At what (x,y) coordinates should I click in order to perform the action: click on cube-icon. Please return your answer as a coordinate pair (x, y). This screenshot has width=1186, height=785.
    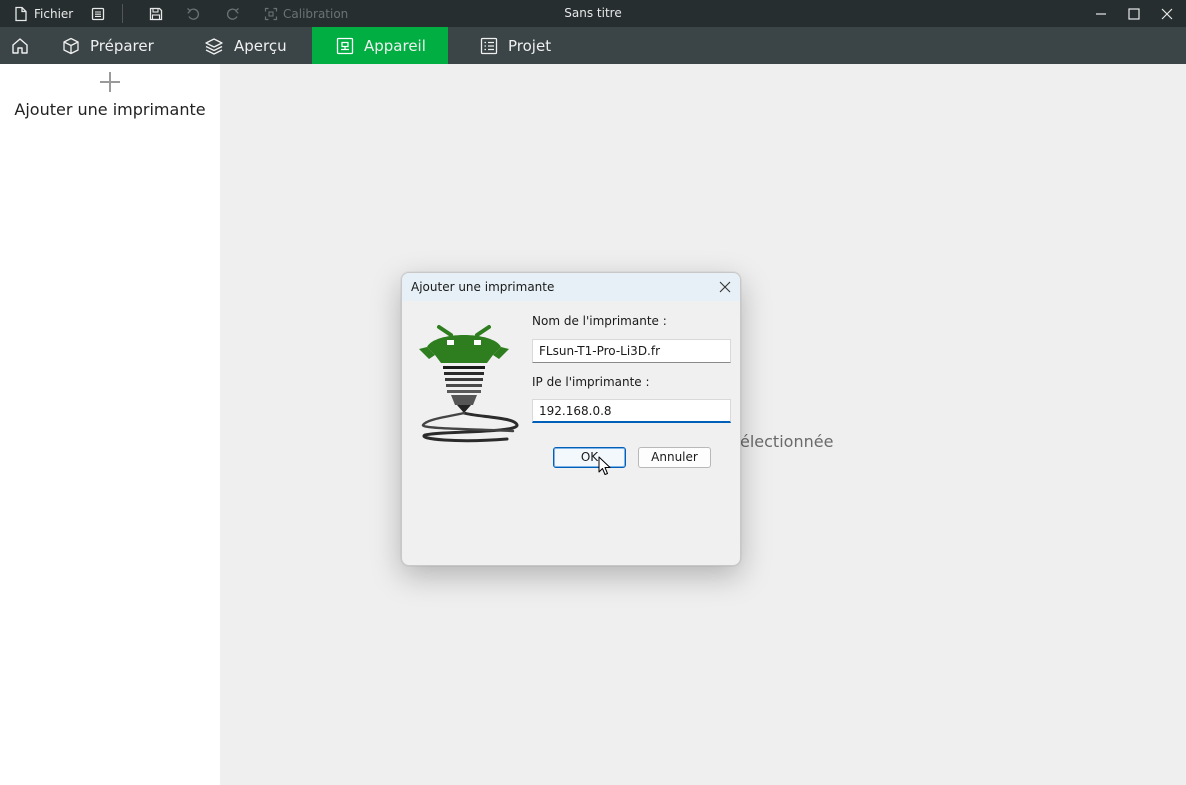
    Looking at the image, I should click on (71, 45).